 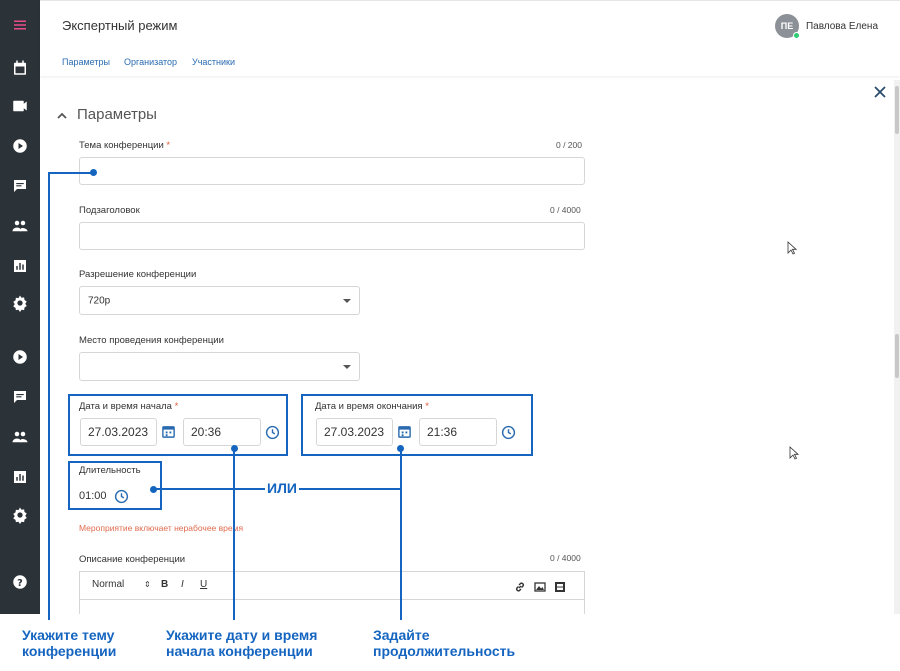 What do you see at coordinates (569, 145) in the screenshot?
I see `topic-counter: 0 / 200` at bounding box center [569, 145].